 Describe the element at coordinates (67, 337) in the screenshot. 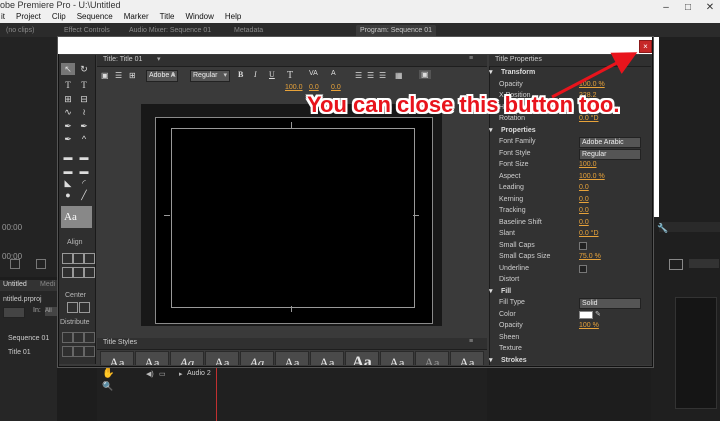

I see `distribute-left-icon` at that location.